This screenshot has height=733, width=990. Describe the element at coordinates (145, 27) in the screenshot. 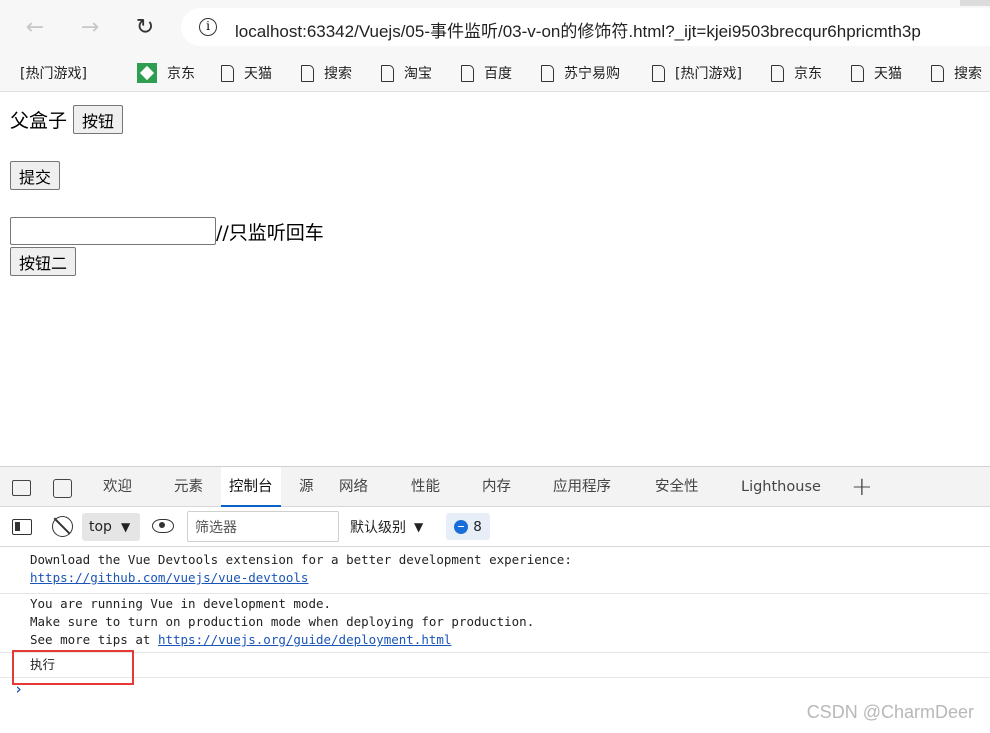

I see `reload-icon: ↻` at that location.